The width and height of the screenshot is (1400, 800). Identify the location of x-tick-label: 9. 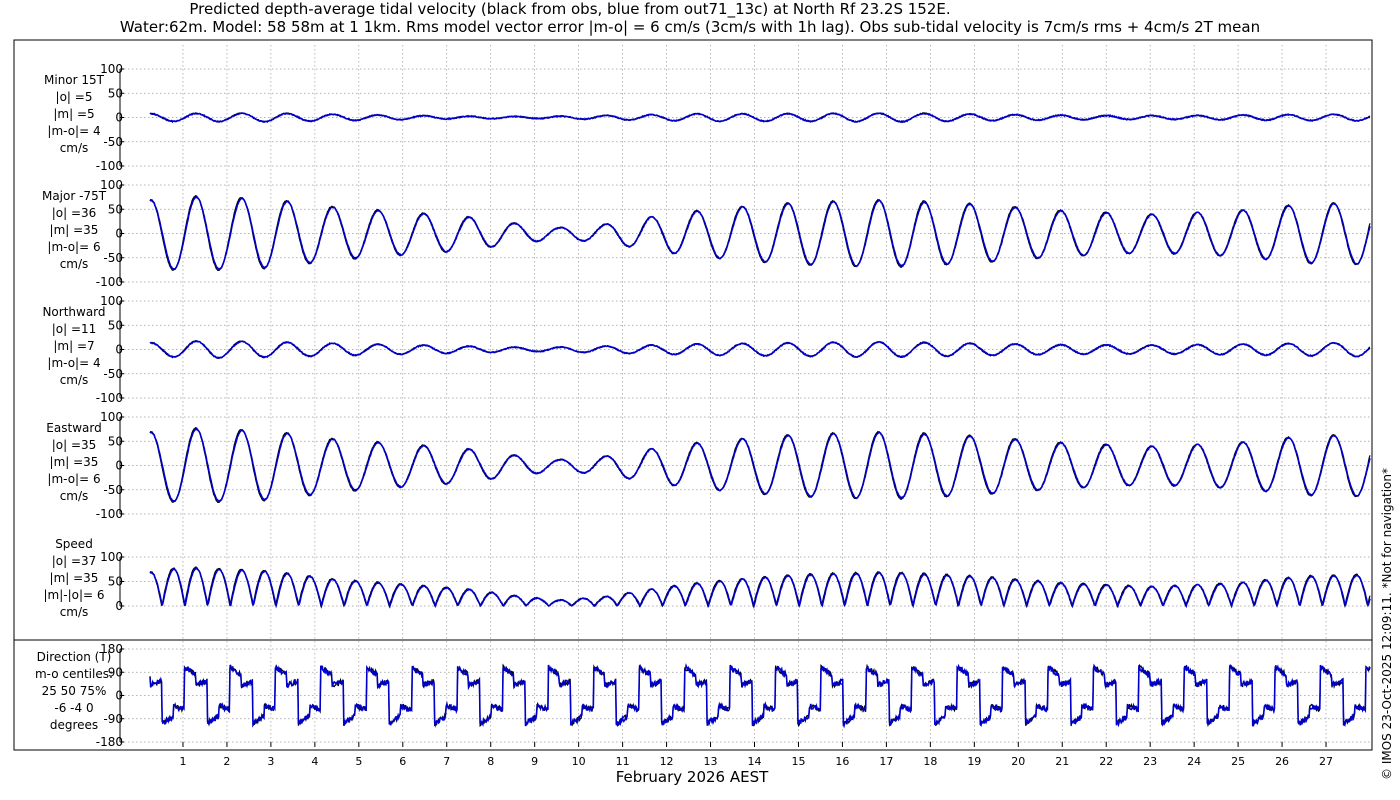
(534, 761).